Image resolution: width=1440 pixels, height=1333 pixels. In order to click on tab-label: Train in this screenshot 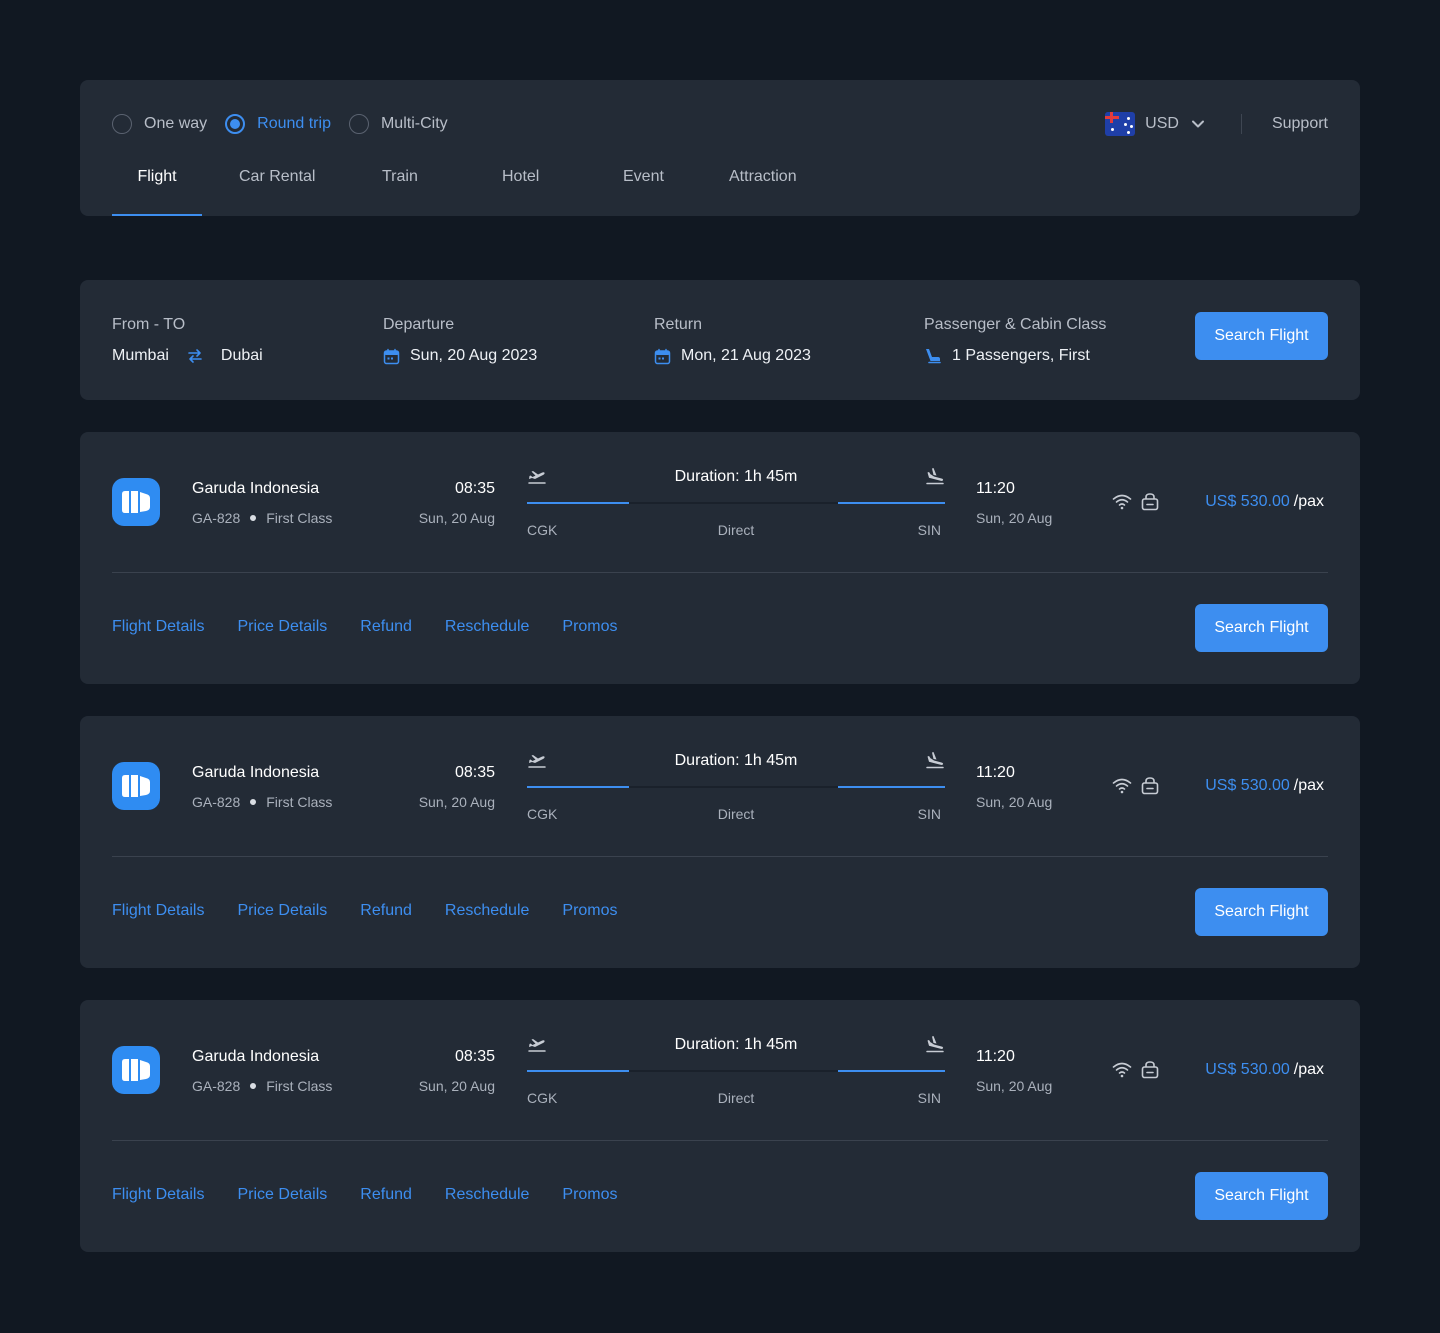, I will do `click(400, 176)`.